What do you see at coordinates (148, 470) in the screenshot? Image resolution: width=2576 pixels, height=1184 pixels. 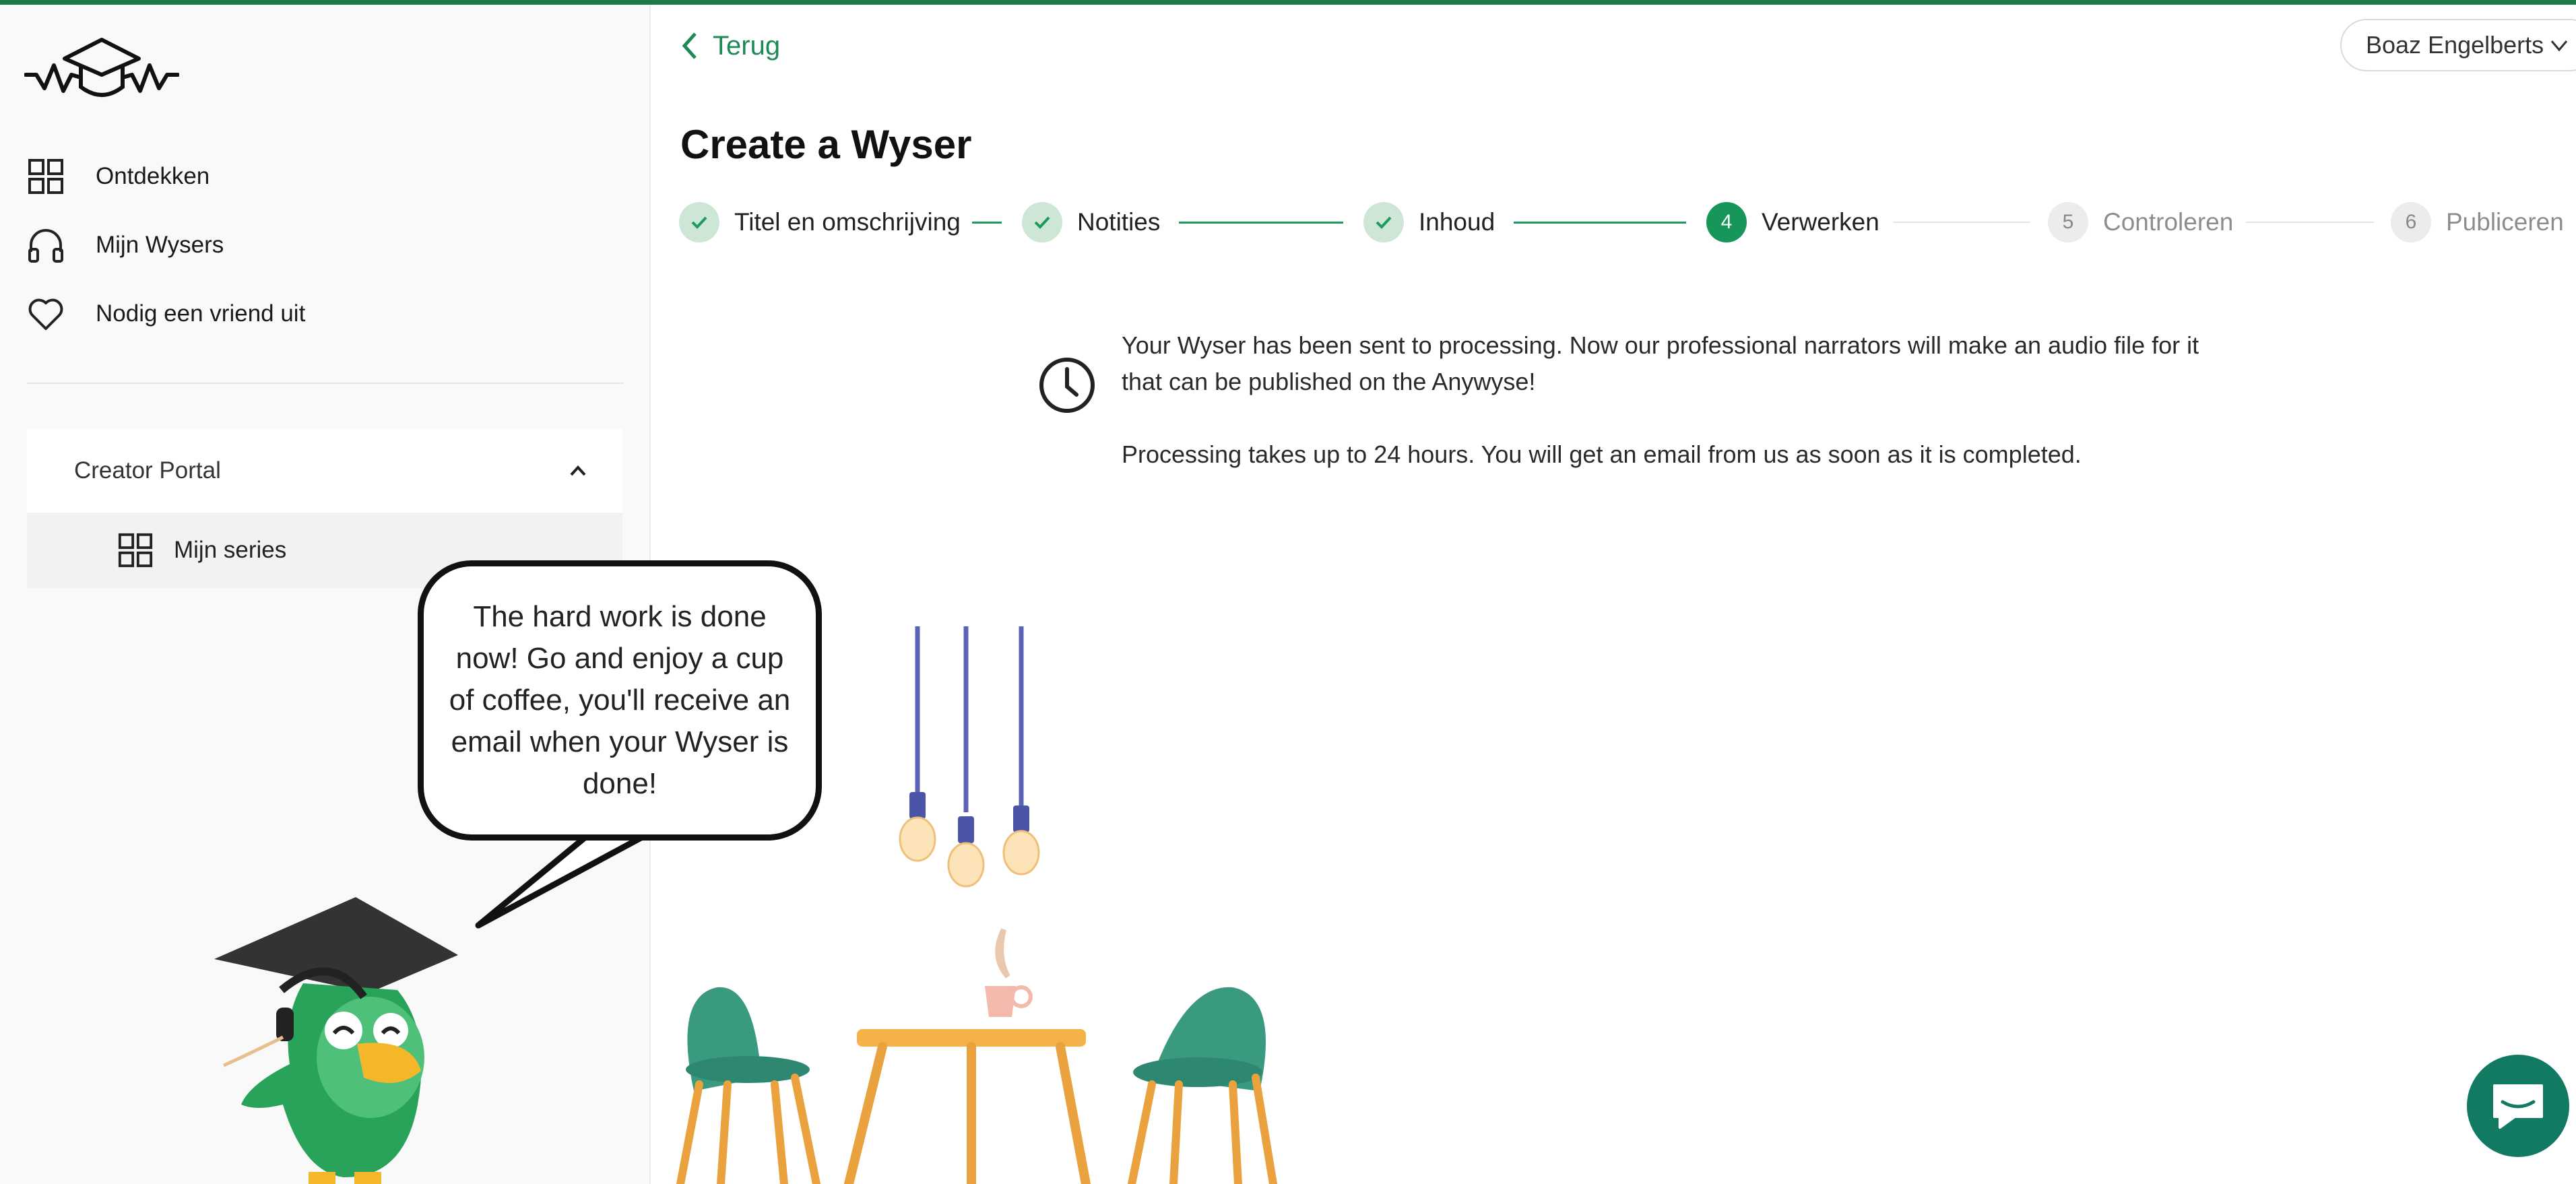 I see `creator-portal-label: Creator Portal` at bounding box center [148, 470].